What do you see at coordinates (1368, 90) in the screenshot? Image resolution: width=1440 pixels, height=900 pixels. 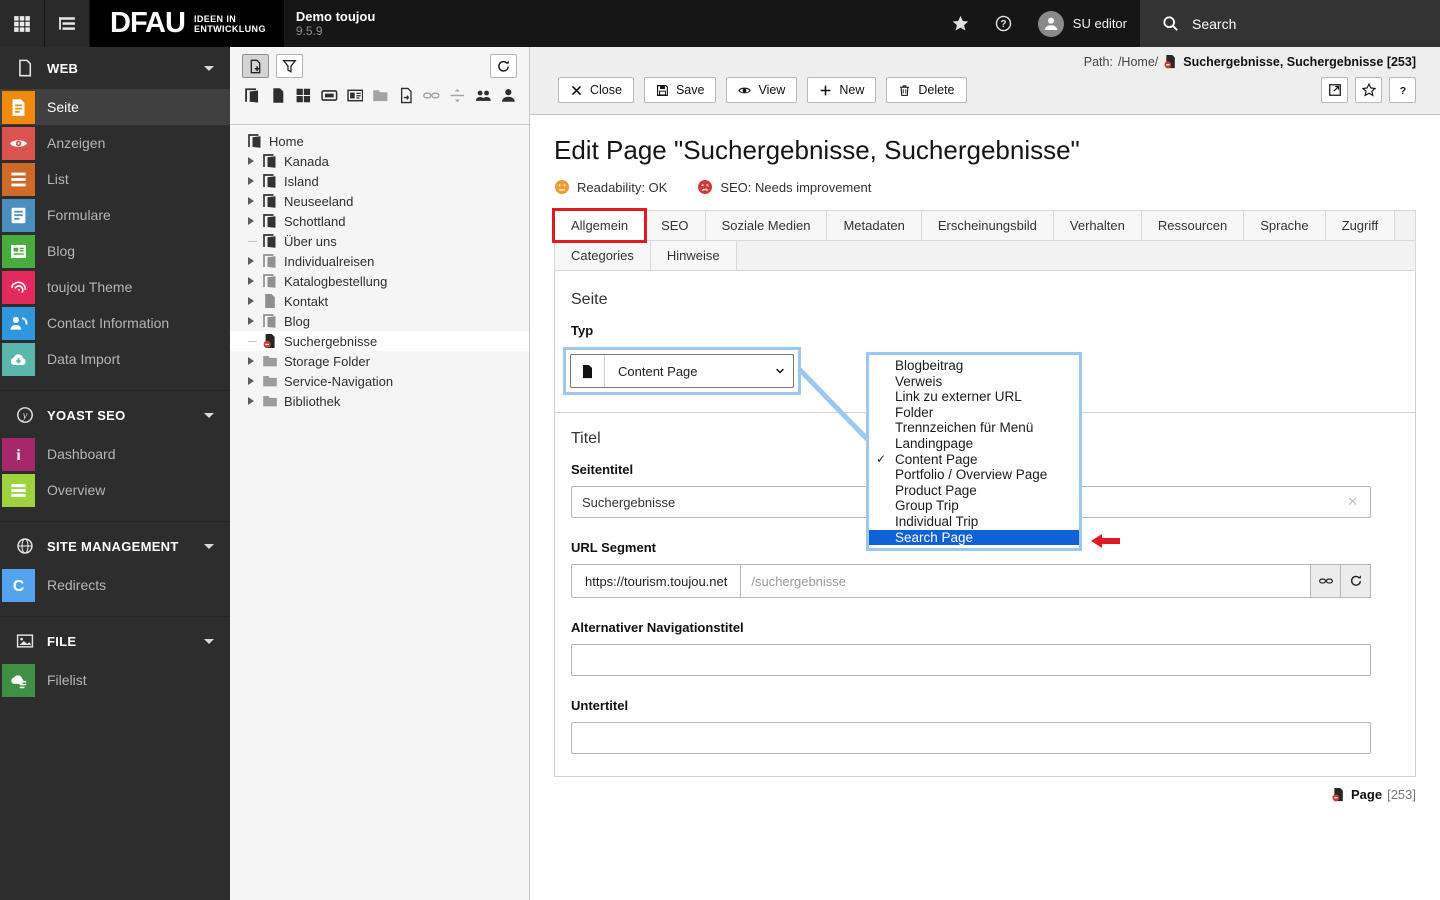 I see `bookmark-record-button` at bounding box center [1368, 90].